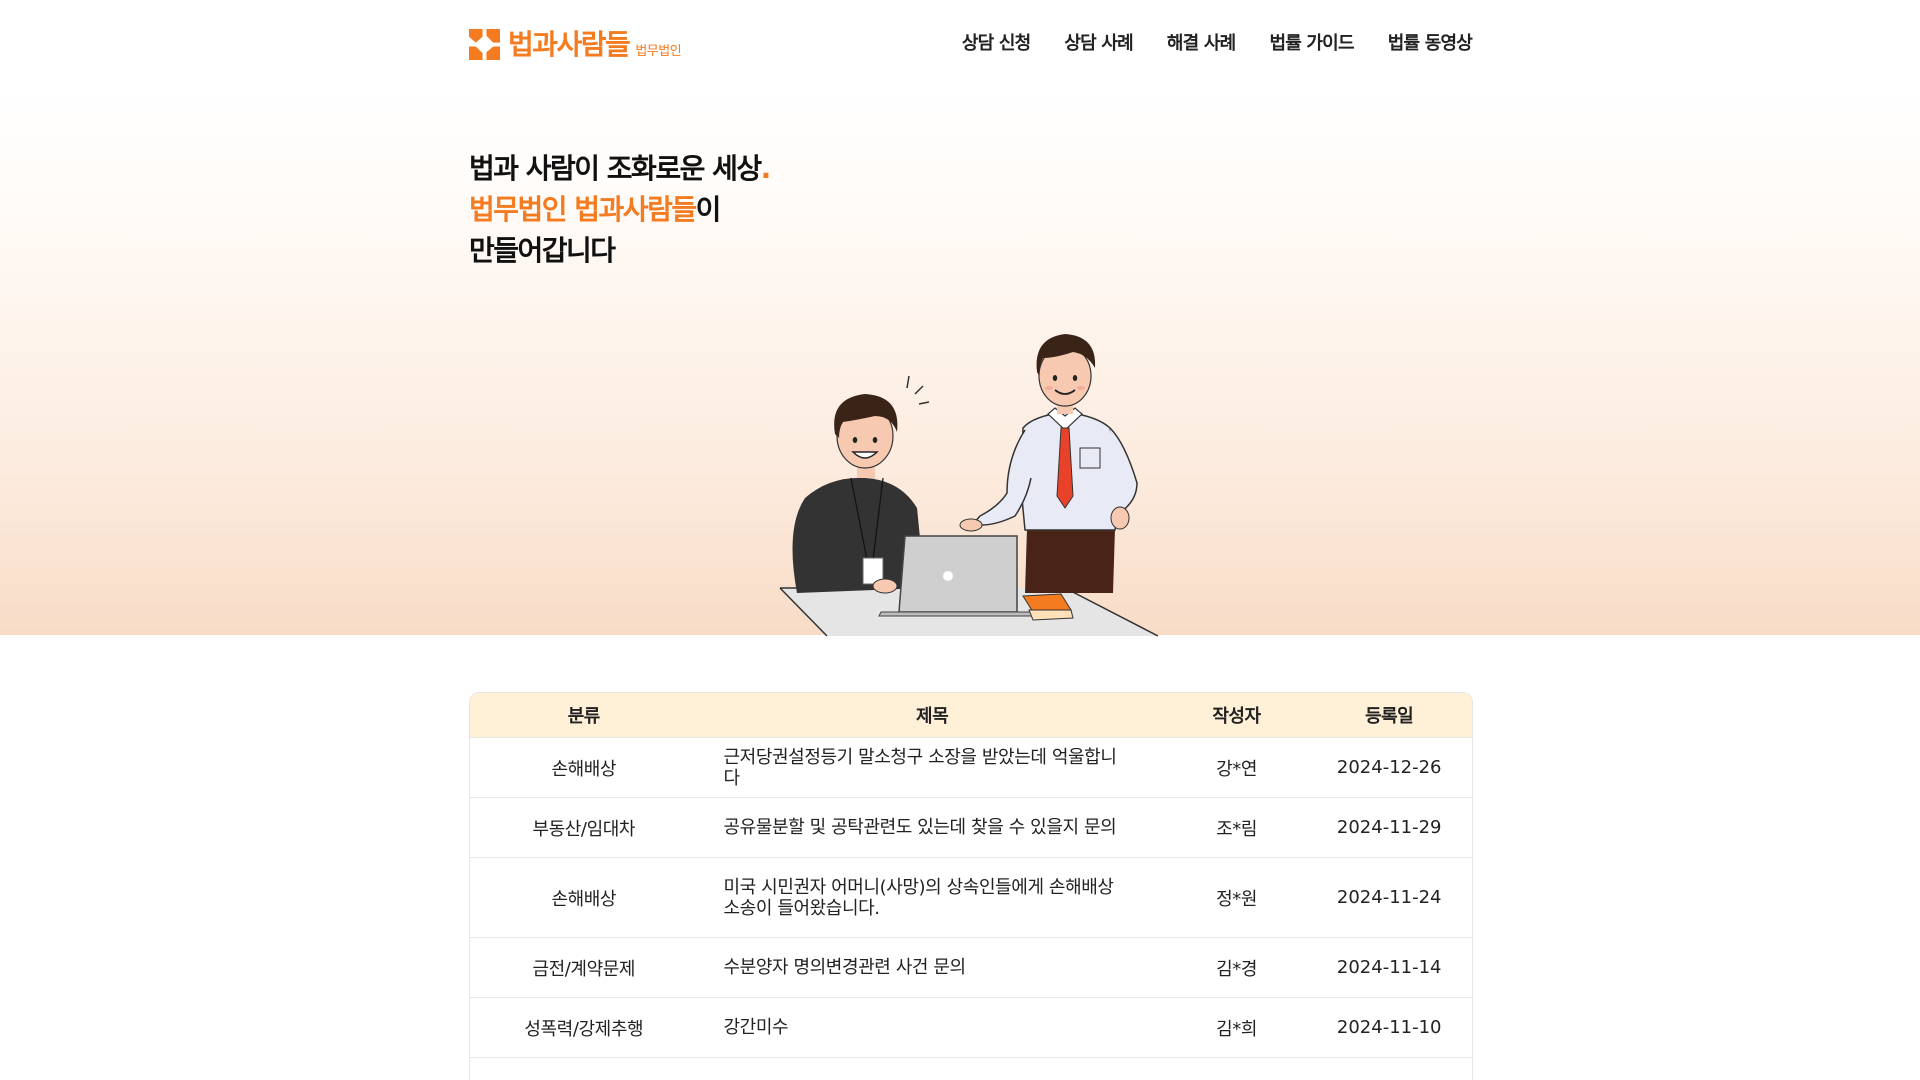 Image resolution: width=1920 pixels, height=1080 pixels. I want to click on hero-line-2-rest: 이, so click(708, 209).